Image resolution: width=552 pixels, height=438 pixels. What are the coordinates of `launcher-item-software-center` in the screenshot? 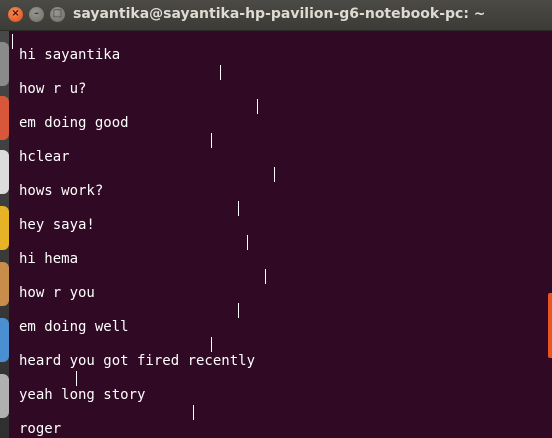 It's located at (4, 284).